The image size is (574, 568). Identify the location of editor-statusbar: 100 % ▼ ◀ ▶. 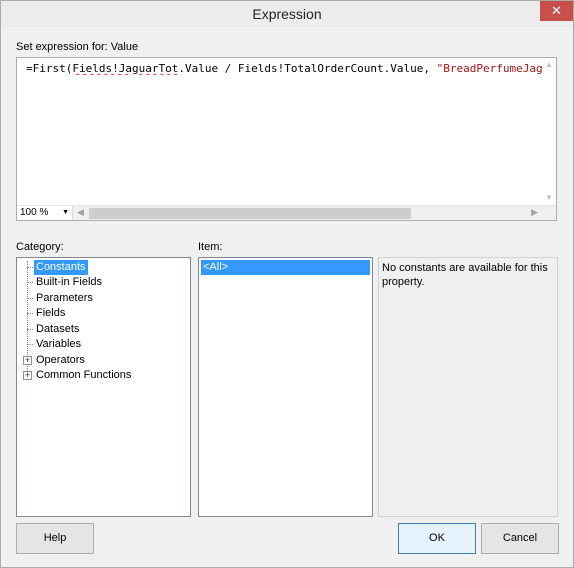
(286, 212).